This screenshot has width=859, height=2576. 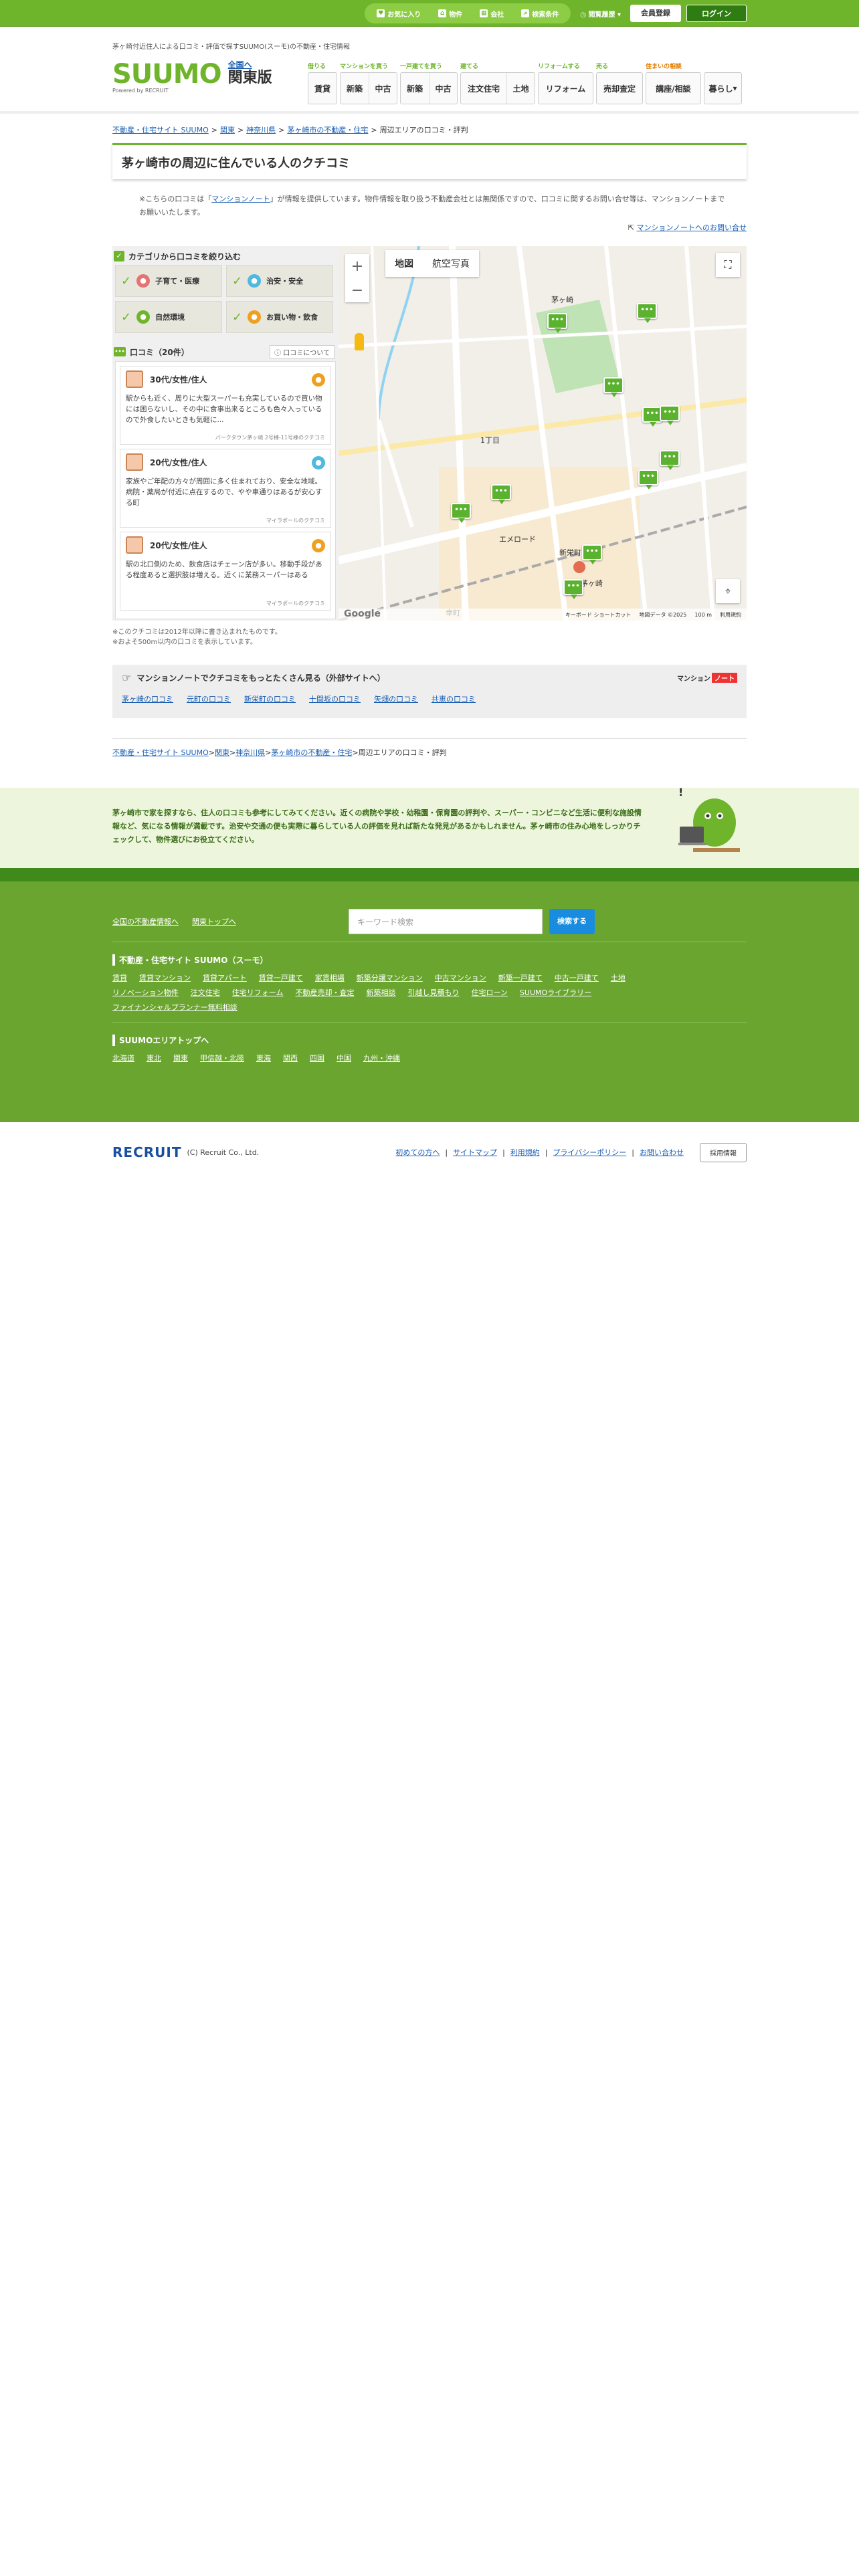 I want to click on fullscreen-icon: ⛶, so click(x=728, y=265).